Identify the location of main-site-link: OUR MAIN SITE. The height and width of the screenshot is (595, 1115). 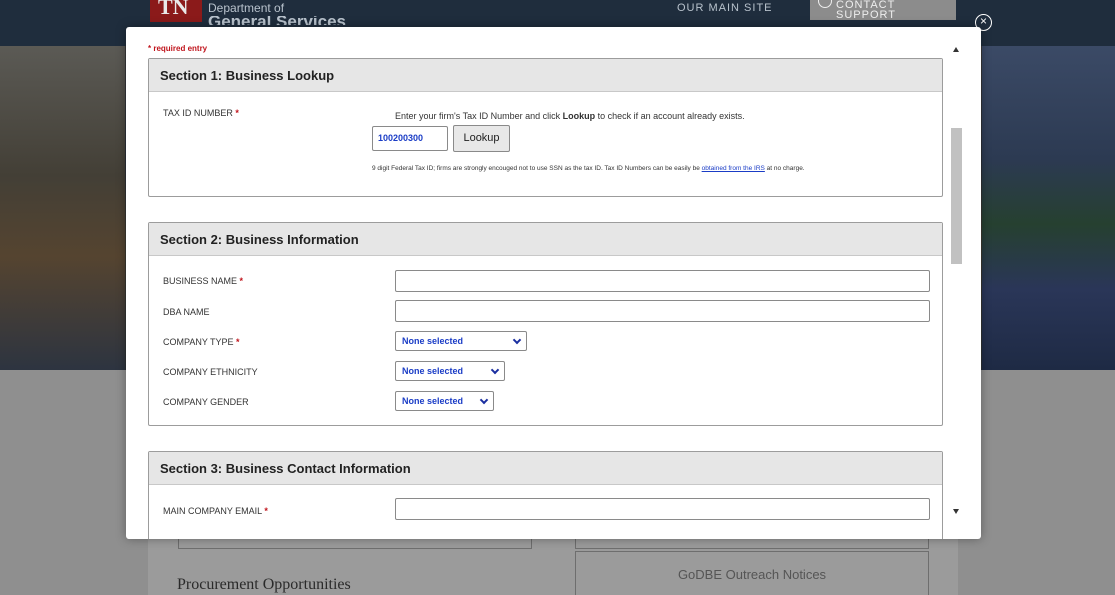
(725, 7).